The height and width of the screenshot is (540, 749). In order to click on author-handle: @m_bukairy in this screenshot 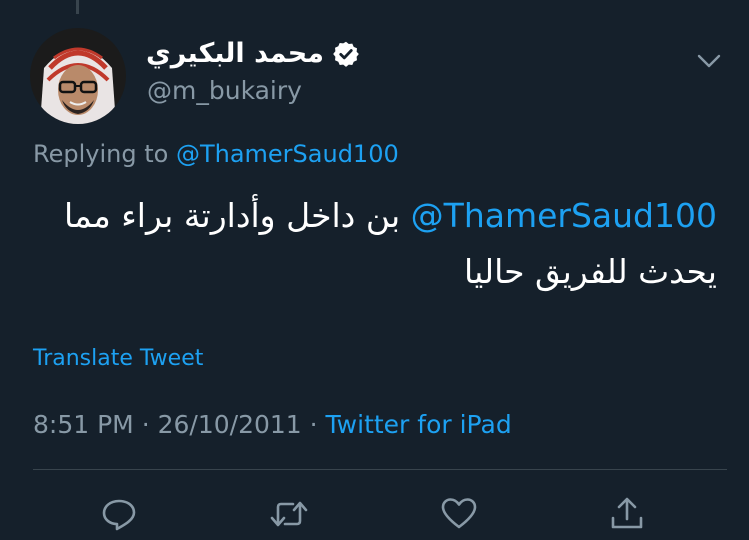, I will do `click(224, 90)`.